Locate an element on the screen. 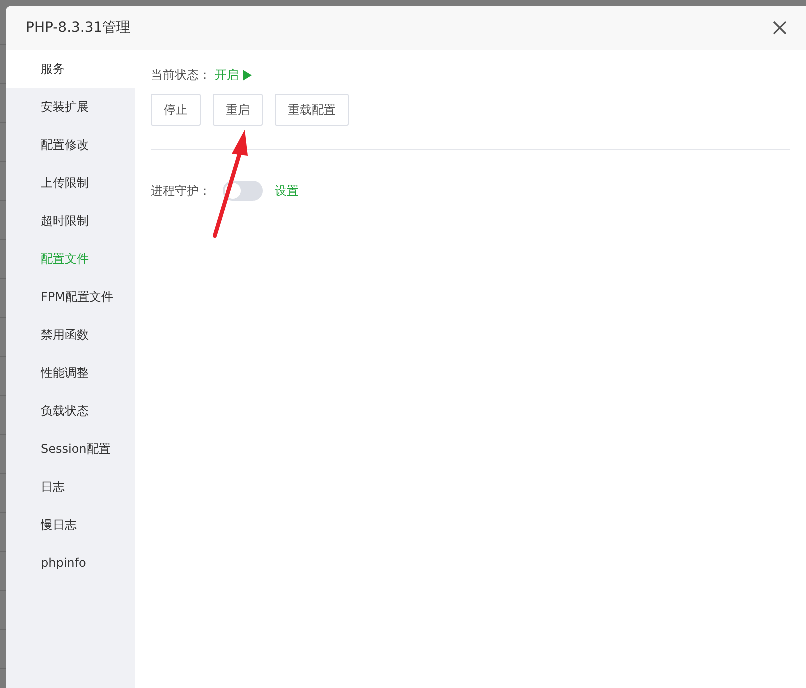 The image size is (806, 688). sidebar-item: 安装扩展 is located at coordinates (70, 107).